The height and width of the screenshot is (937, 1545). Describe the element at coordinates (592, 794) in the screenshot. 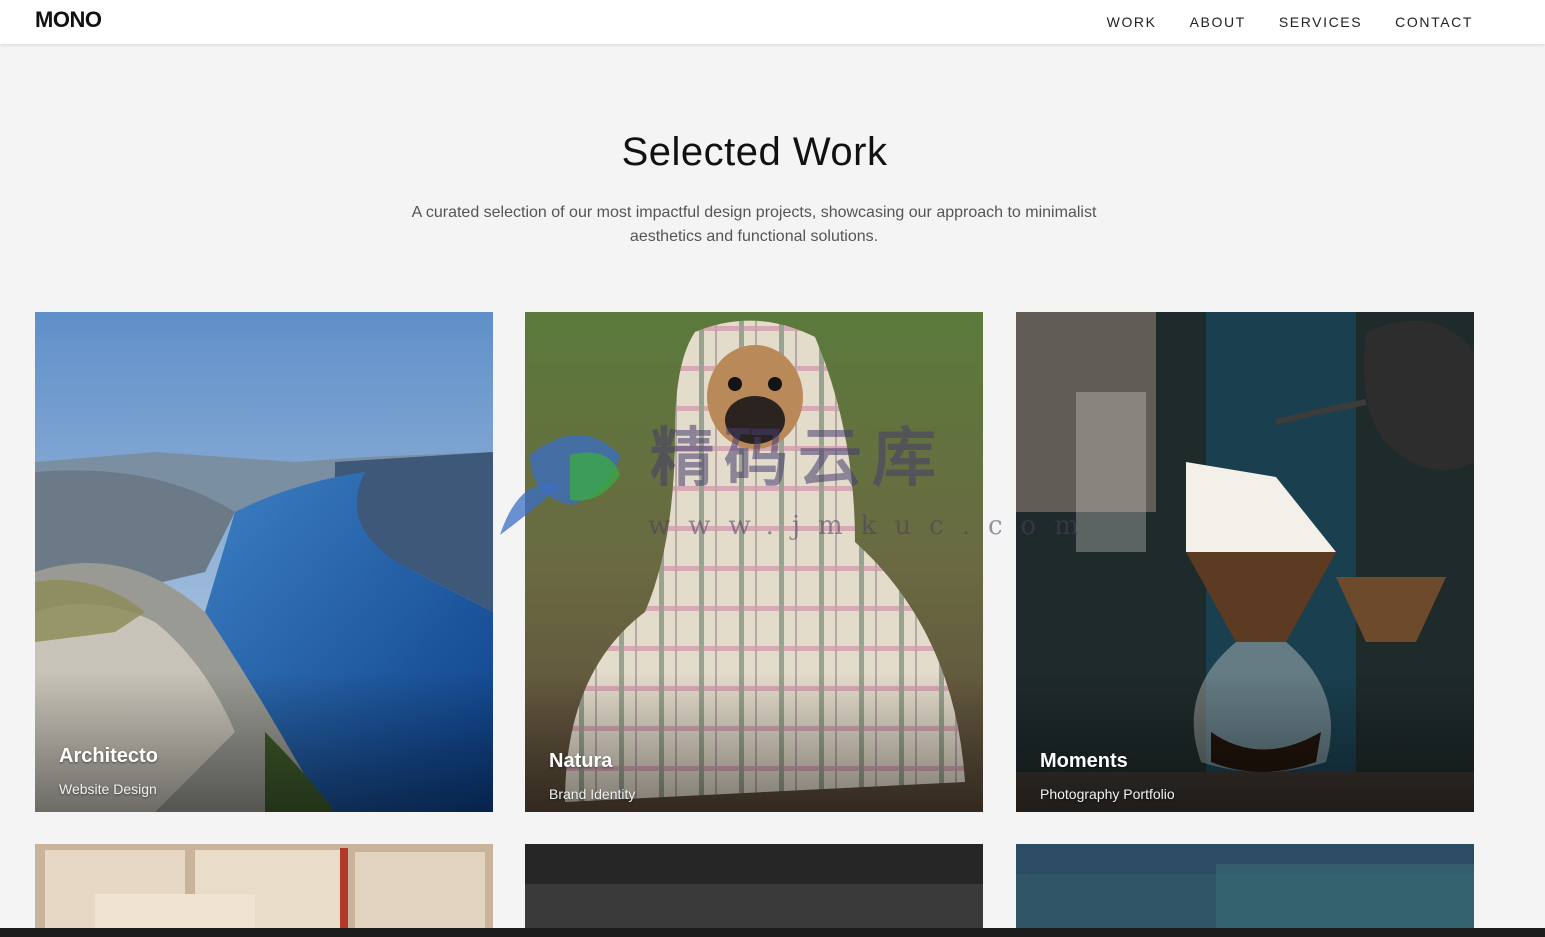

I see `project-category: Brand Identity` at that location.